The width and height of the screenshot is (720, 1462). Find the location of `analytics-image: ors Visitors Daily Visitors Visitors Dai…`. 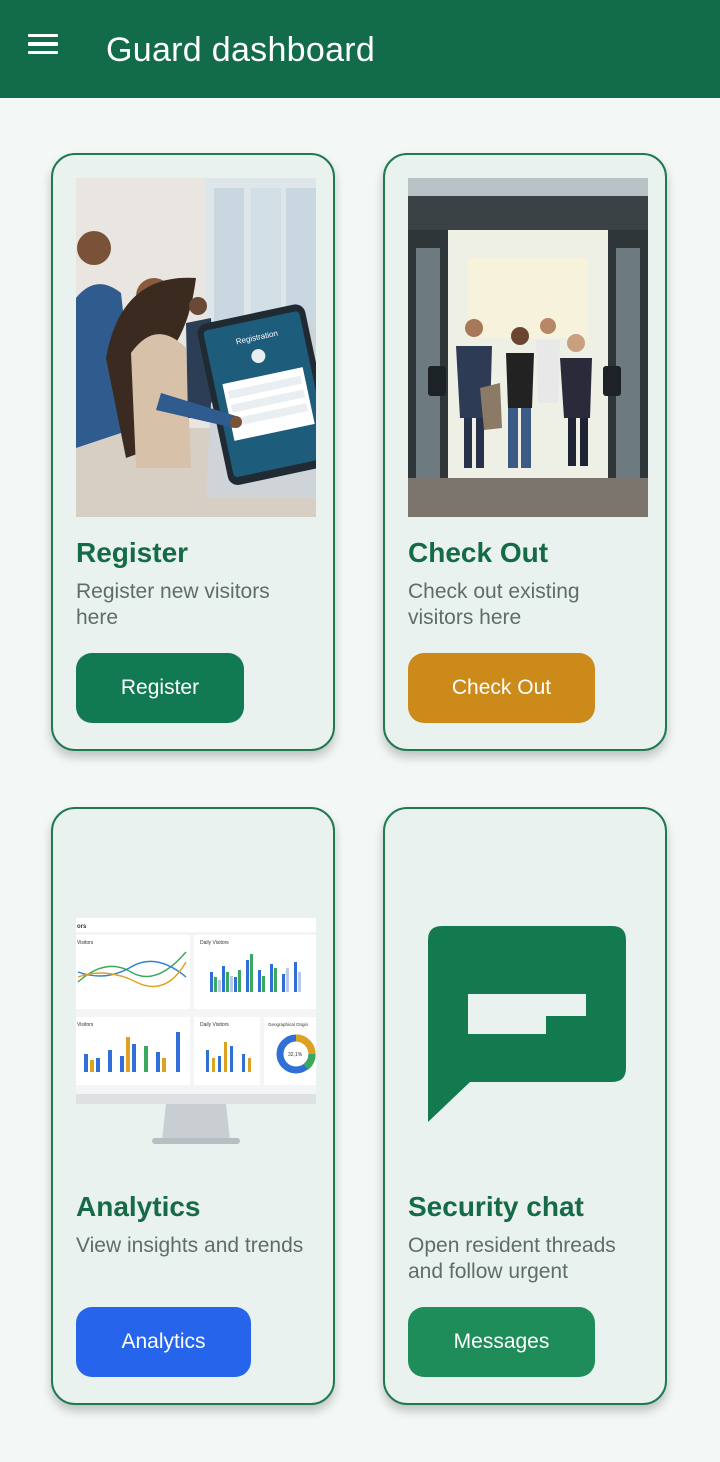

analytics-image: ors Visitors Daily Visitors Visitors Dai… is located at coordinates (196, 1001).